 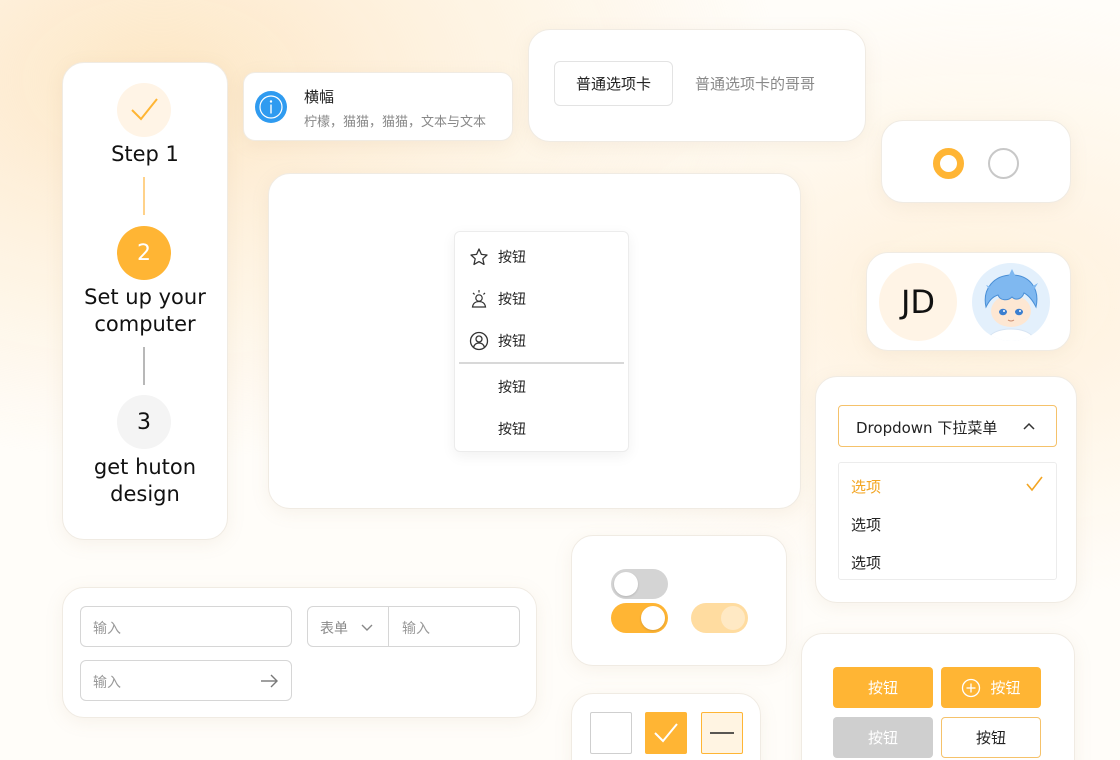 What do you see at coordinates (883, 737) in the screenshot?
I see `disabled-button: 按钮` at bounding box center [883, 737].